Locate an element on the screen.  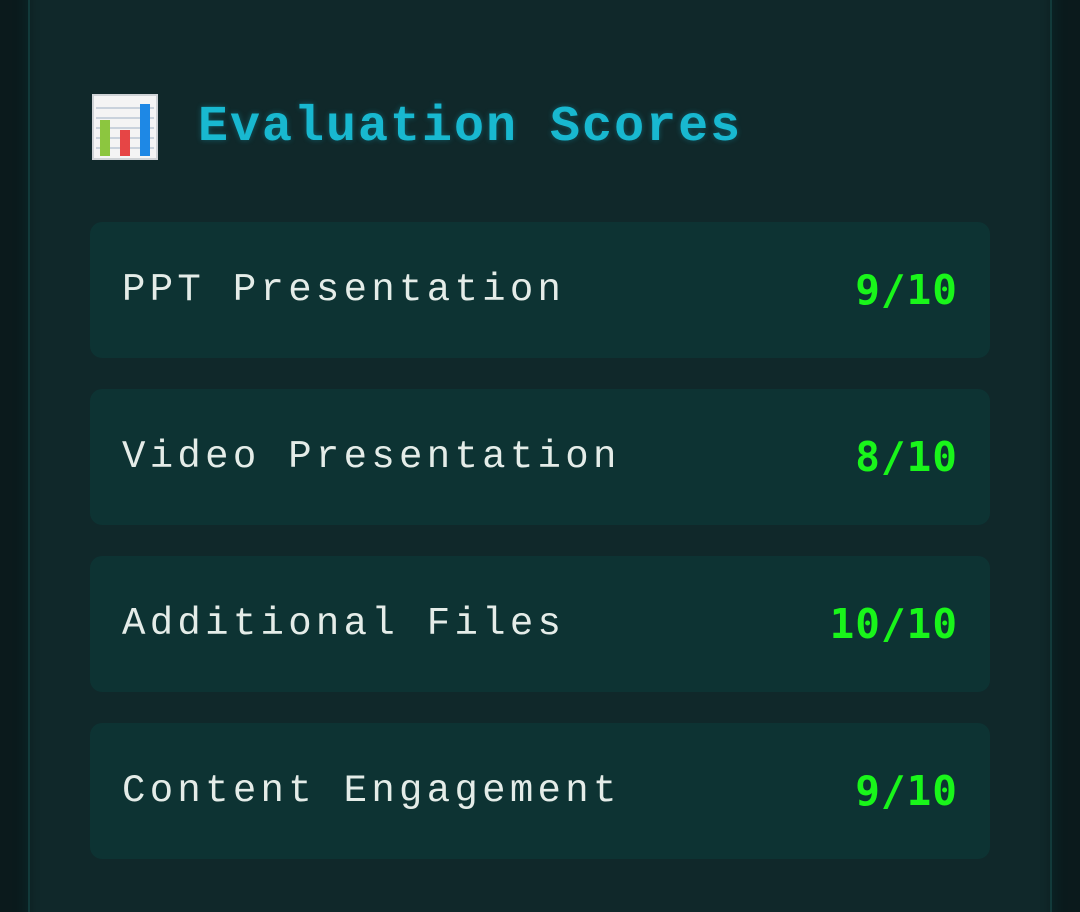
score-value: 8/10 is located at coordinates (906, 457).